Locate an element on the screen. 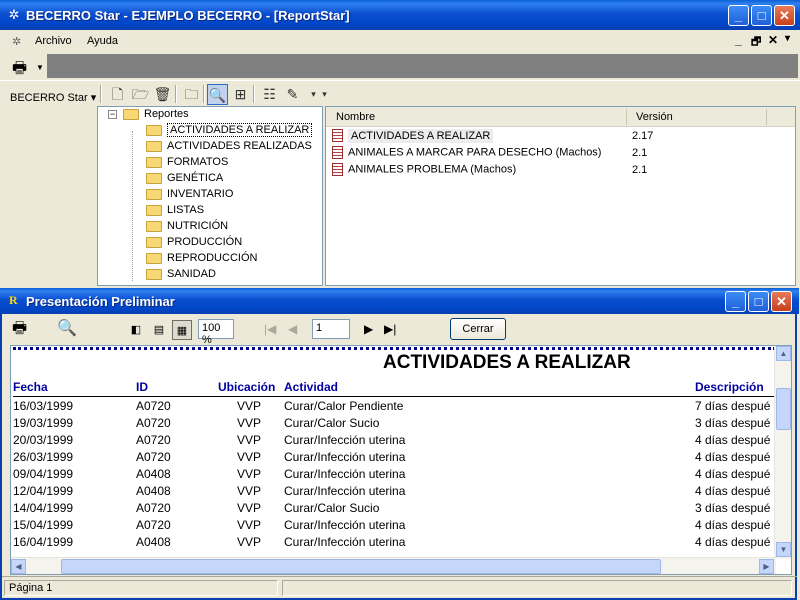  mdi-child-icon: ✲ is located at coordinates (16, 41).